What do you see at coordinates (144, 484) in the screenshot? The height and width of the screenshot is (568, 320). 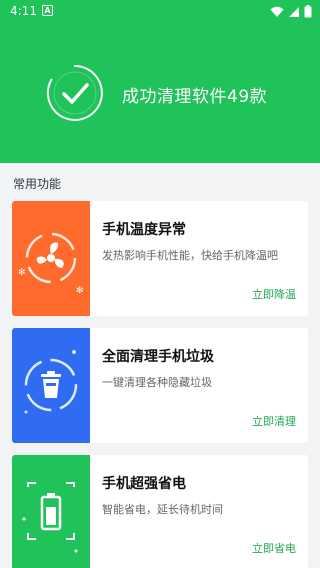 I see `card-title: 手机超强省电` at bounding box center [144, 484].